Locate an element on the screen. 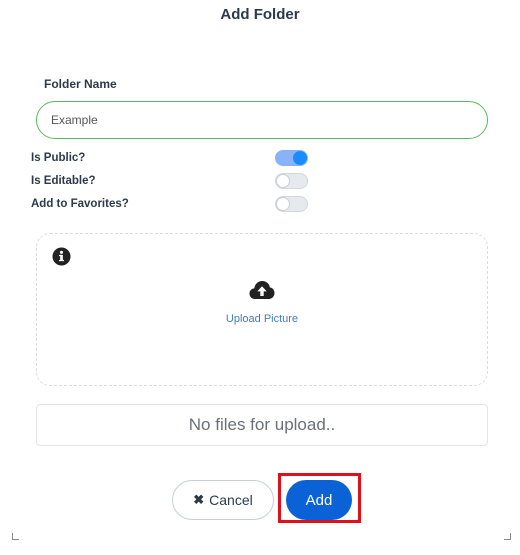 This screenshot has height=555, width=520. add-to-favorites-toggle is located at coordinates (291, 204).